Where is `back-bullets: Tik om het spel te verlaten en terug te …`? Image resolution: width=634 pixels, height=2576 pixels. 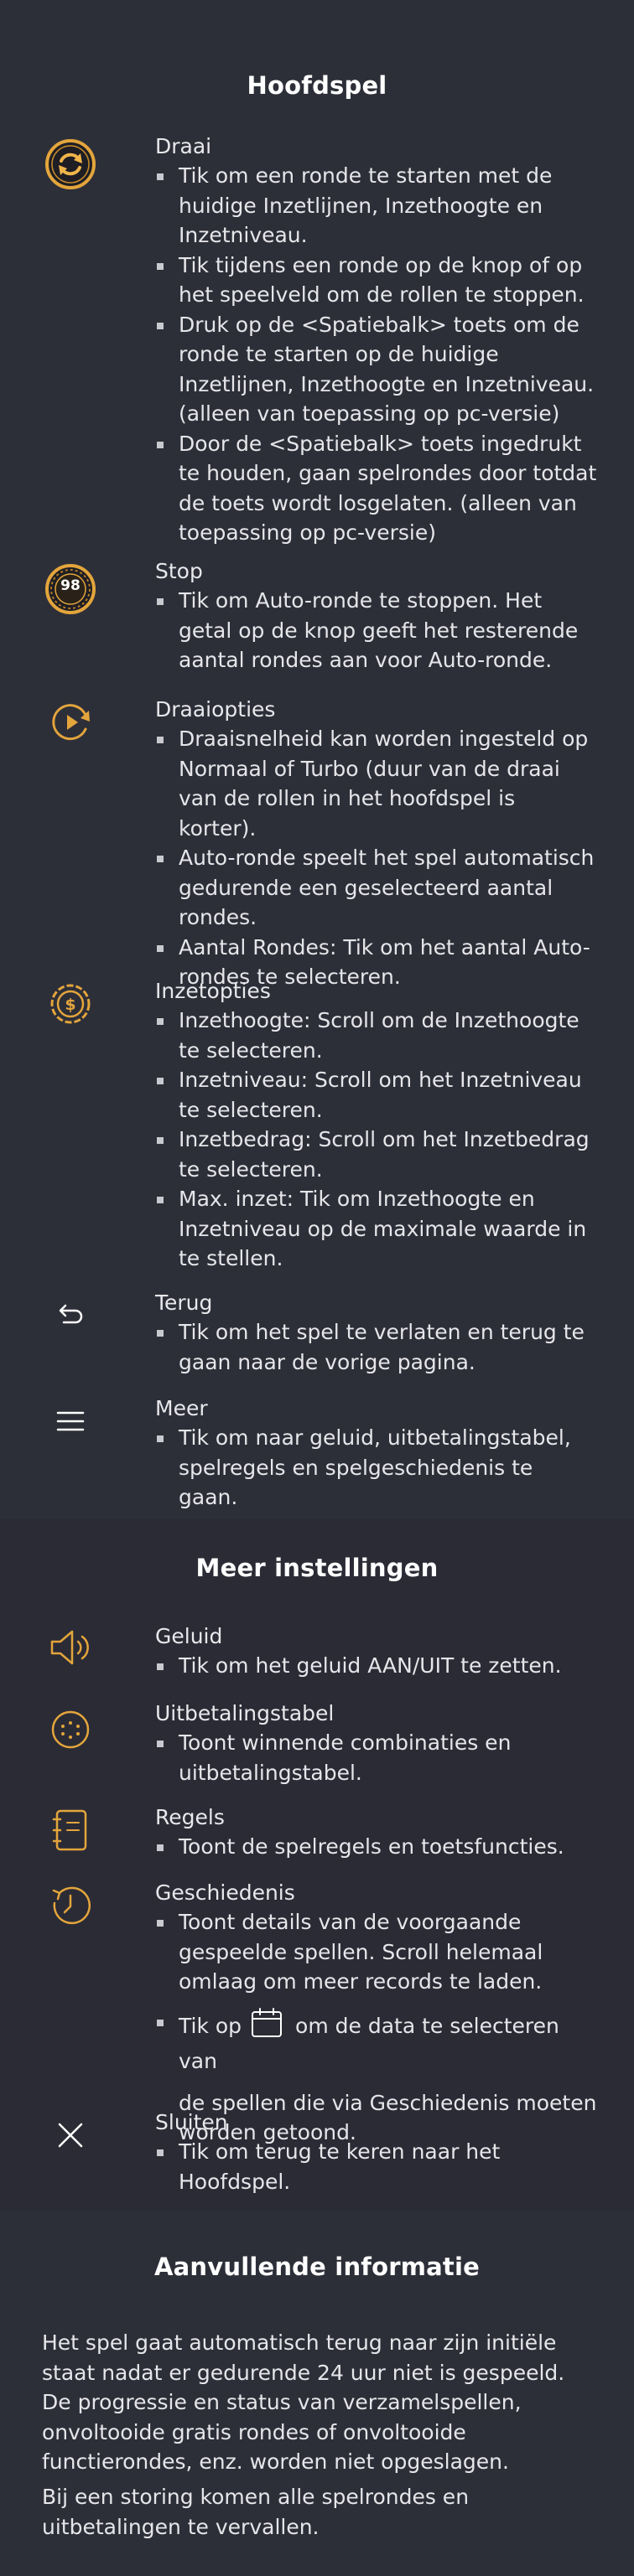
back-bullets: Tik om het spel te verlaten en terug te … is located at coordinates (376, 1347).